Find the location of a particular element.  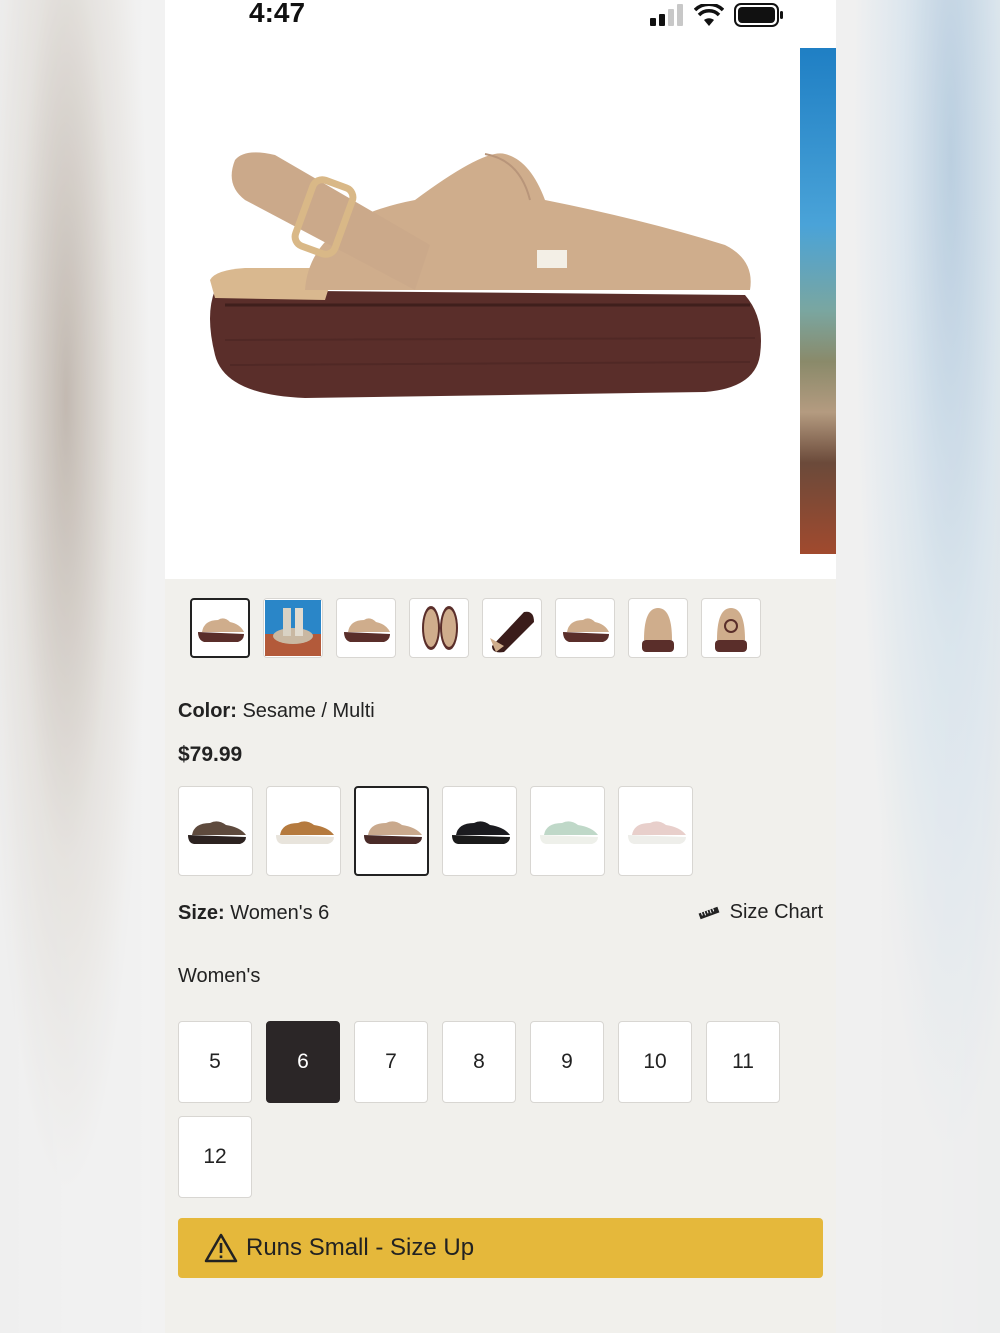

fit-alert-text: Runs Small - Size Up is located at coordinates (360, 1247).